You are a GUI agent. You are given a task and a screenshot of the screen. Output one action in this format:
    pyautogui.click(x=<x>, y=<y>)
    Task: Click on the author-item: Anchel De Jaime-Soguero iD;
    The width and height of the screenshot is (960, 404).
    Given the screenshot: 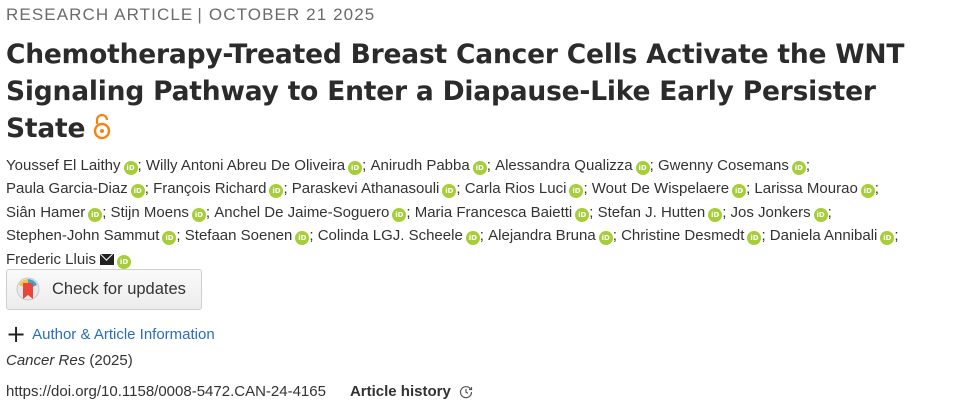 What is the action you would take?
    pyautogui.click(x=314, y=212)
    